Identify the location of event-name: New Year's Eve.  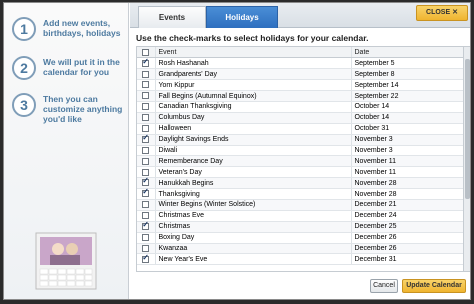
(253, 259).